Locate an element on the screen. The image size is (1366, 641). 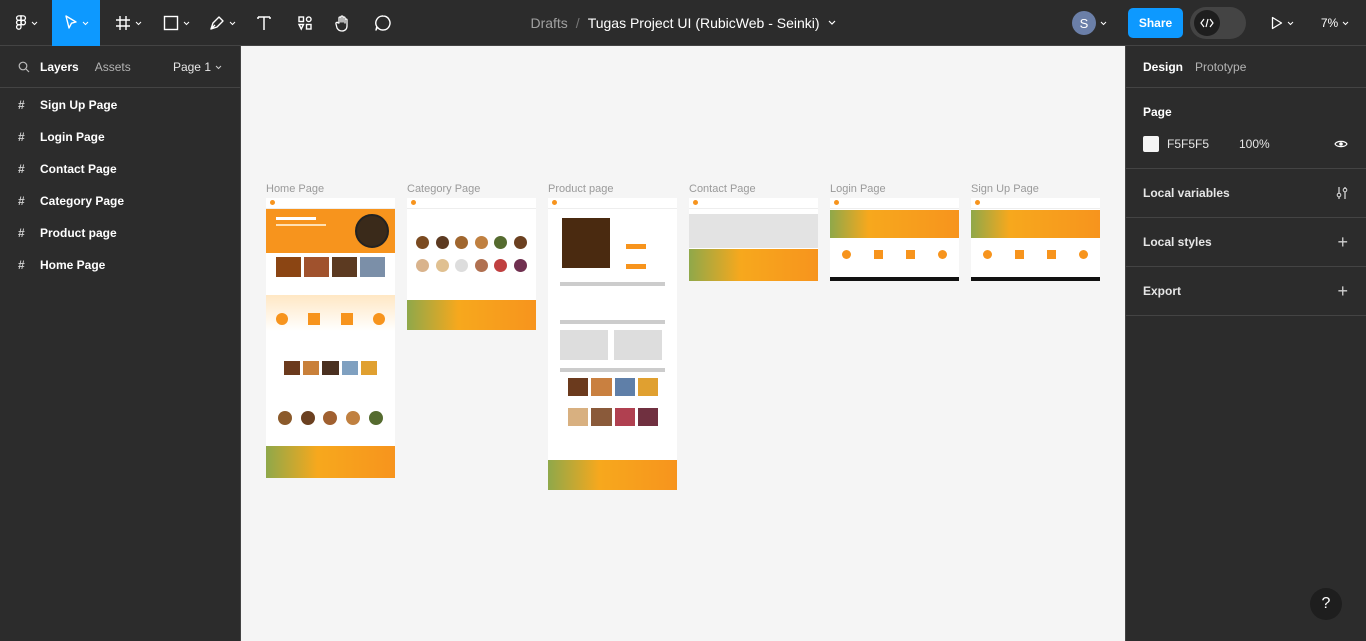
frame-home-page is located at coordinates (330, 338).